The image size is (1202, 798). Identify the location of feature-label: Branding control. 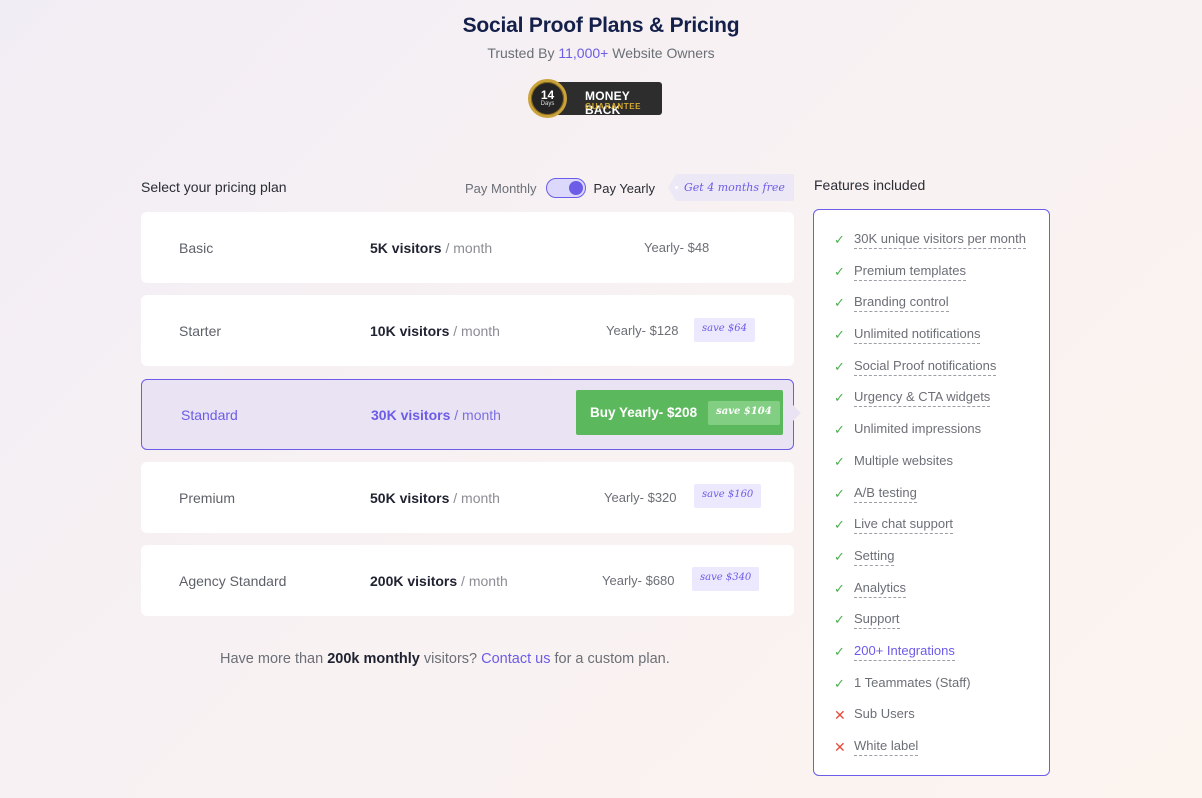
(901, 303).